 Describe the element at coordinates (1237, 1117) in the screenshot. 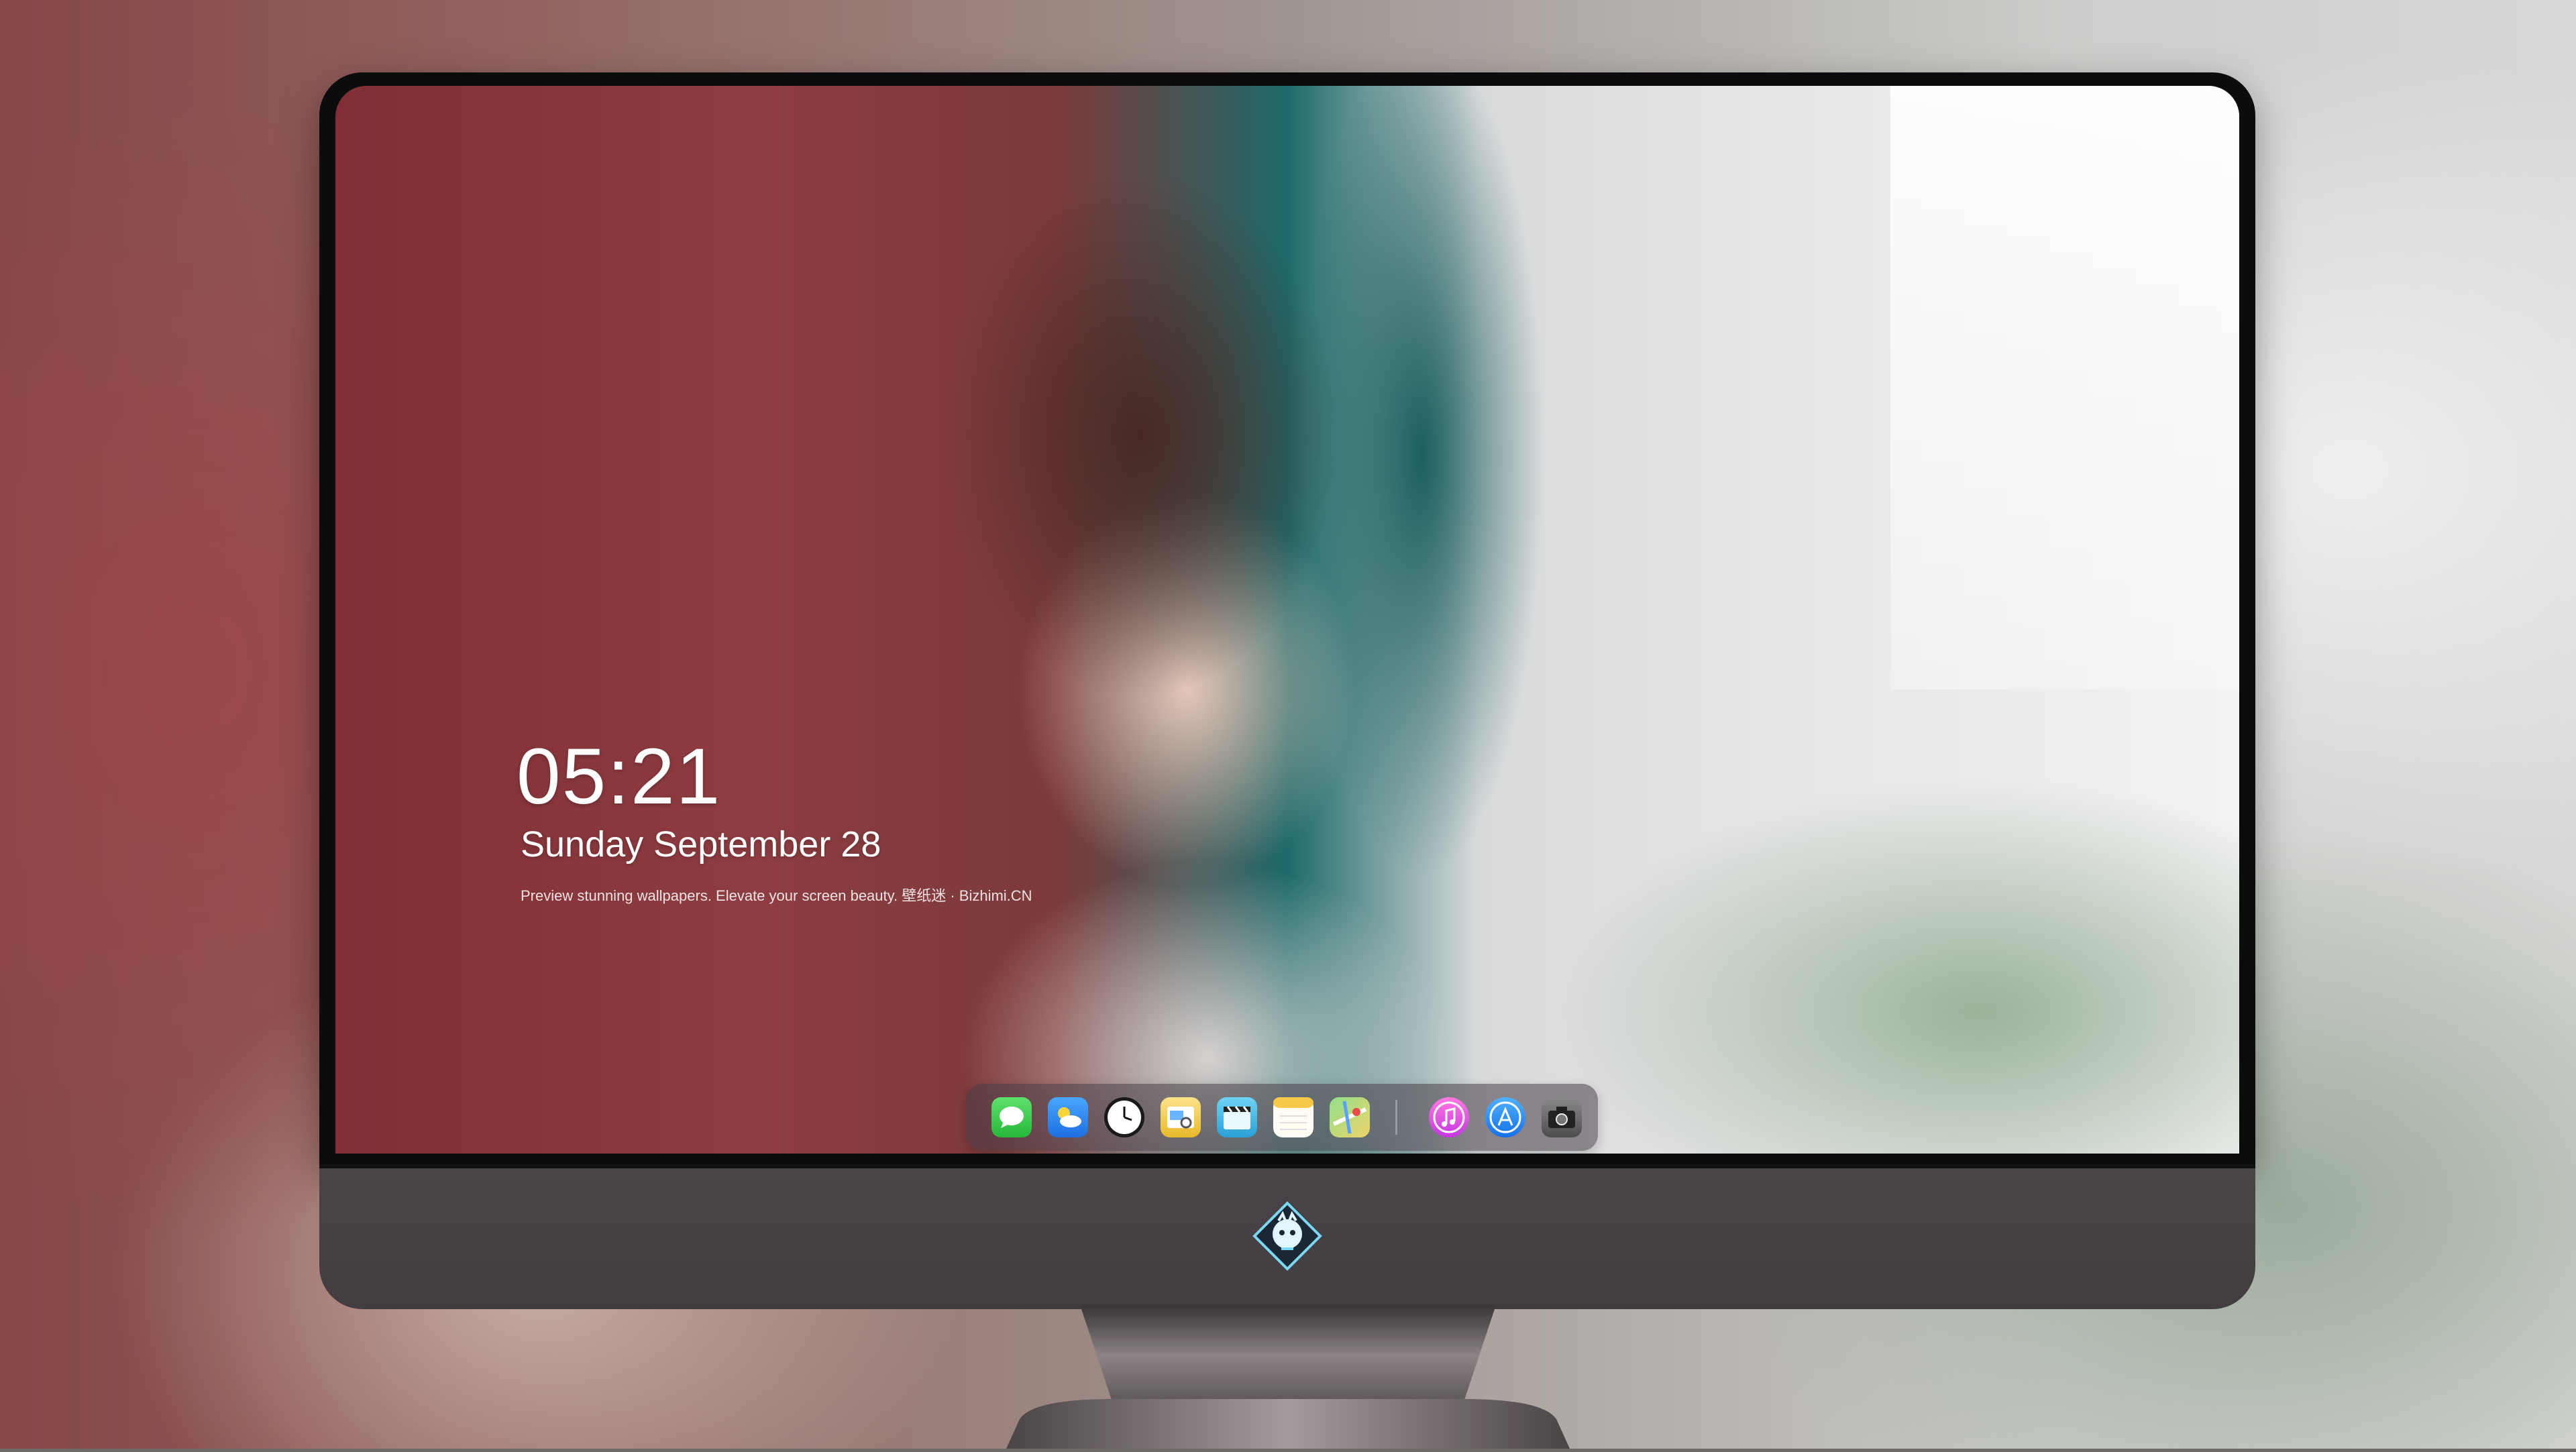

I see `clips-icon` at that location.